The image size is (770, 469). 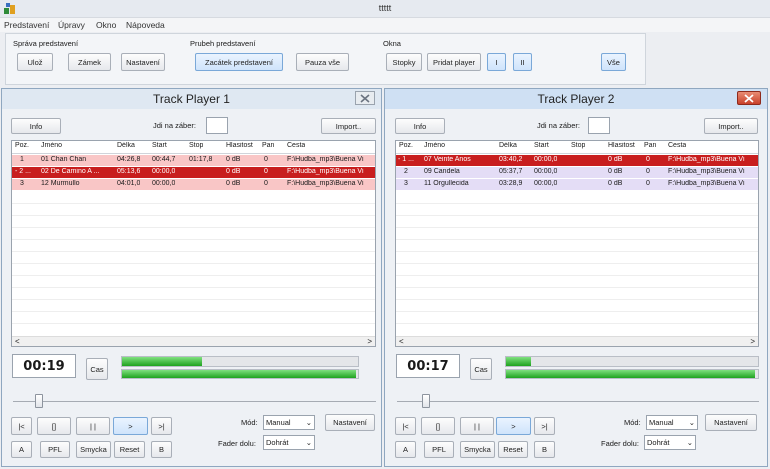 I want to click on menu-item-predstaveni: Predstavení, so click(x=26, y=25).